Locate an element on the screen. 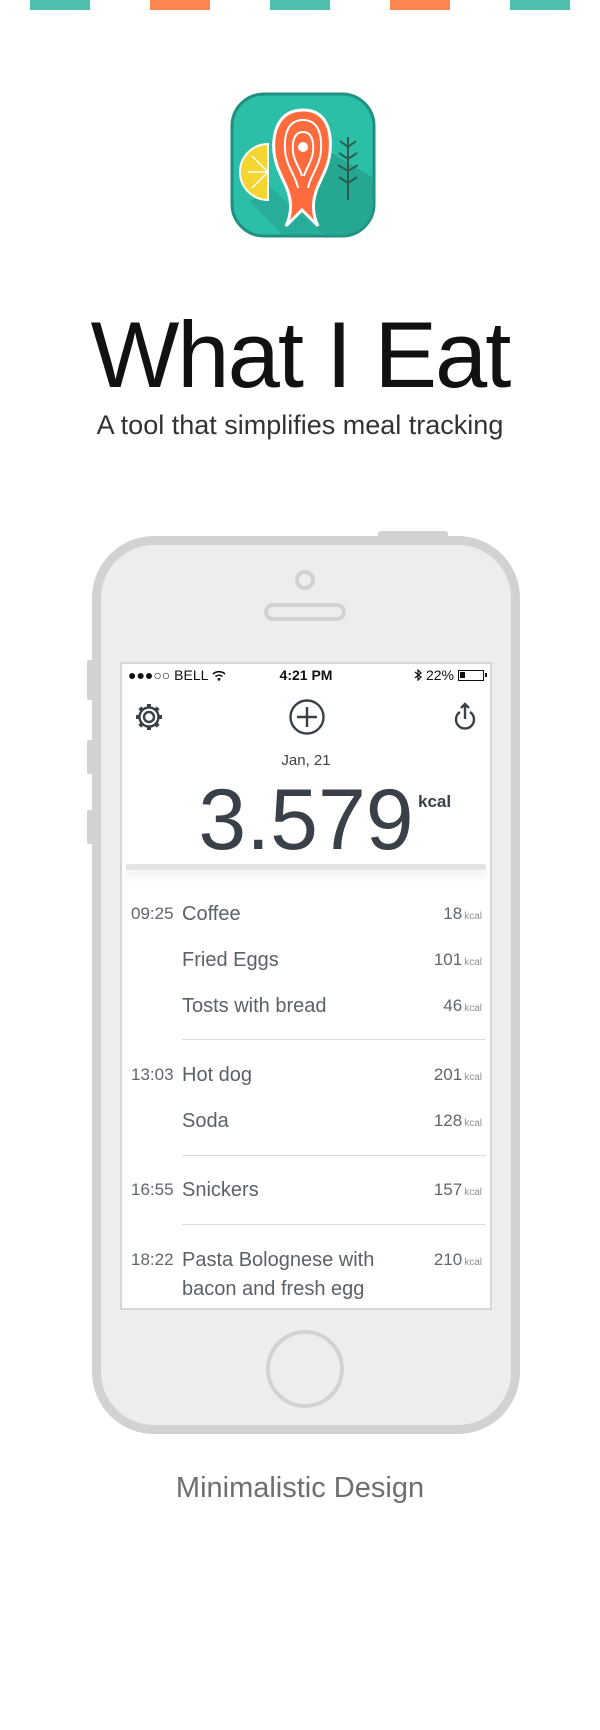  entry-kcal: 18 kcal is located at coordinates (462, 914).